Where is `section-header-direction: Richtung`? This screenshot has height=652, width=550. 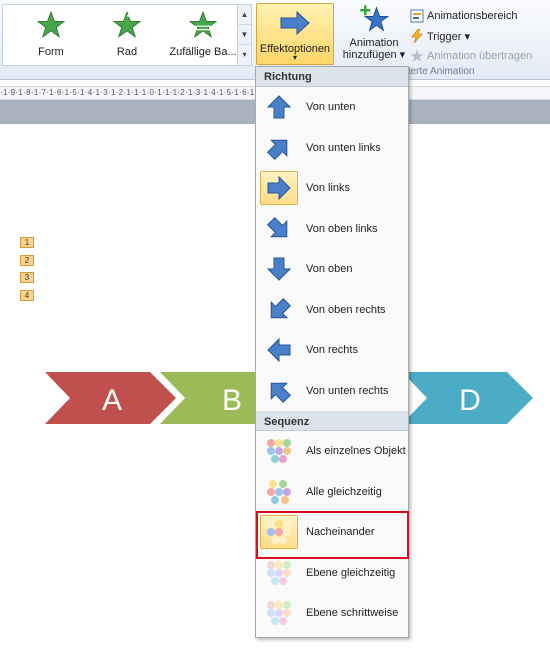
section-header-direction: Richtung is located at coordinates (332, 77).